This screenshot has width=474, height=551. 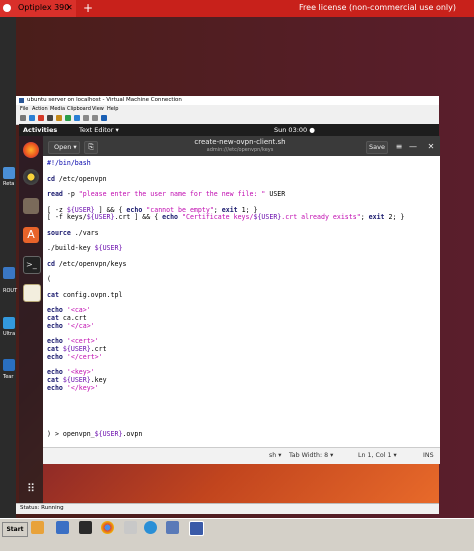 I want to click on enhanced-session-icon, so click(x=104, y=118).